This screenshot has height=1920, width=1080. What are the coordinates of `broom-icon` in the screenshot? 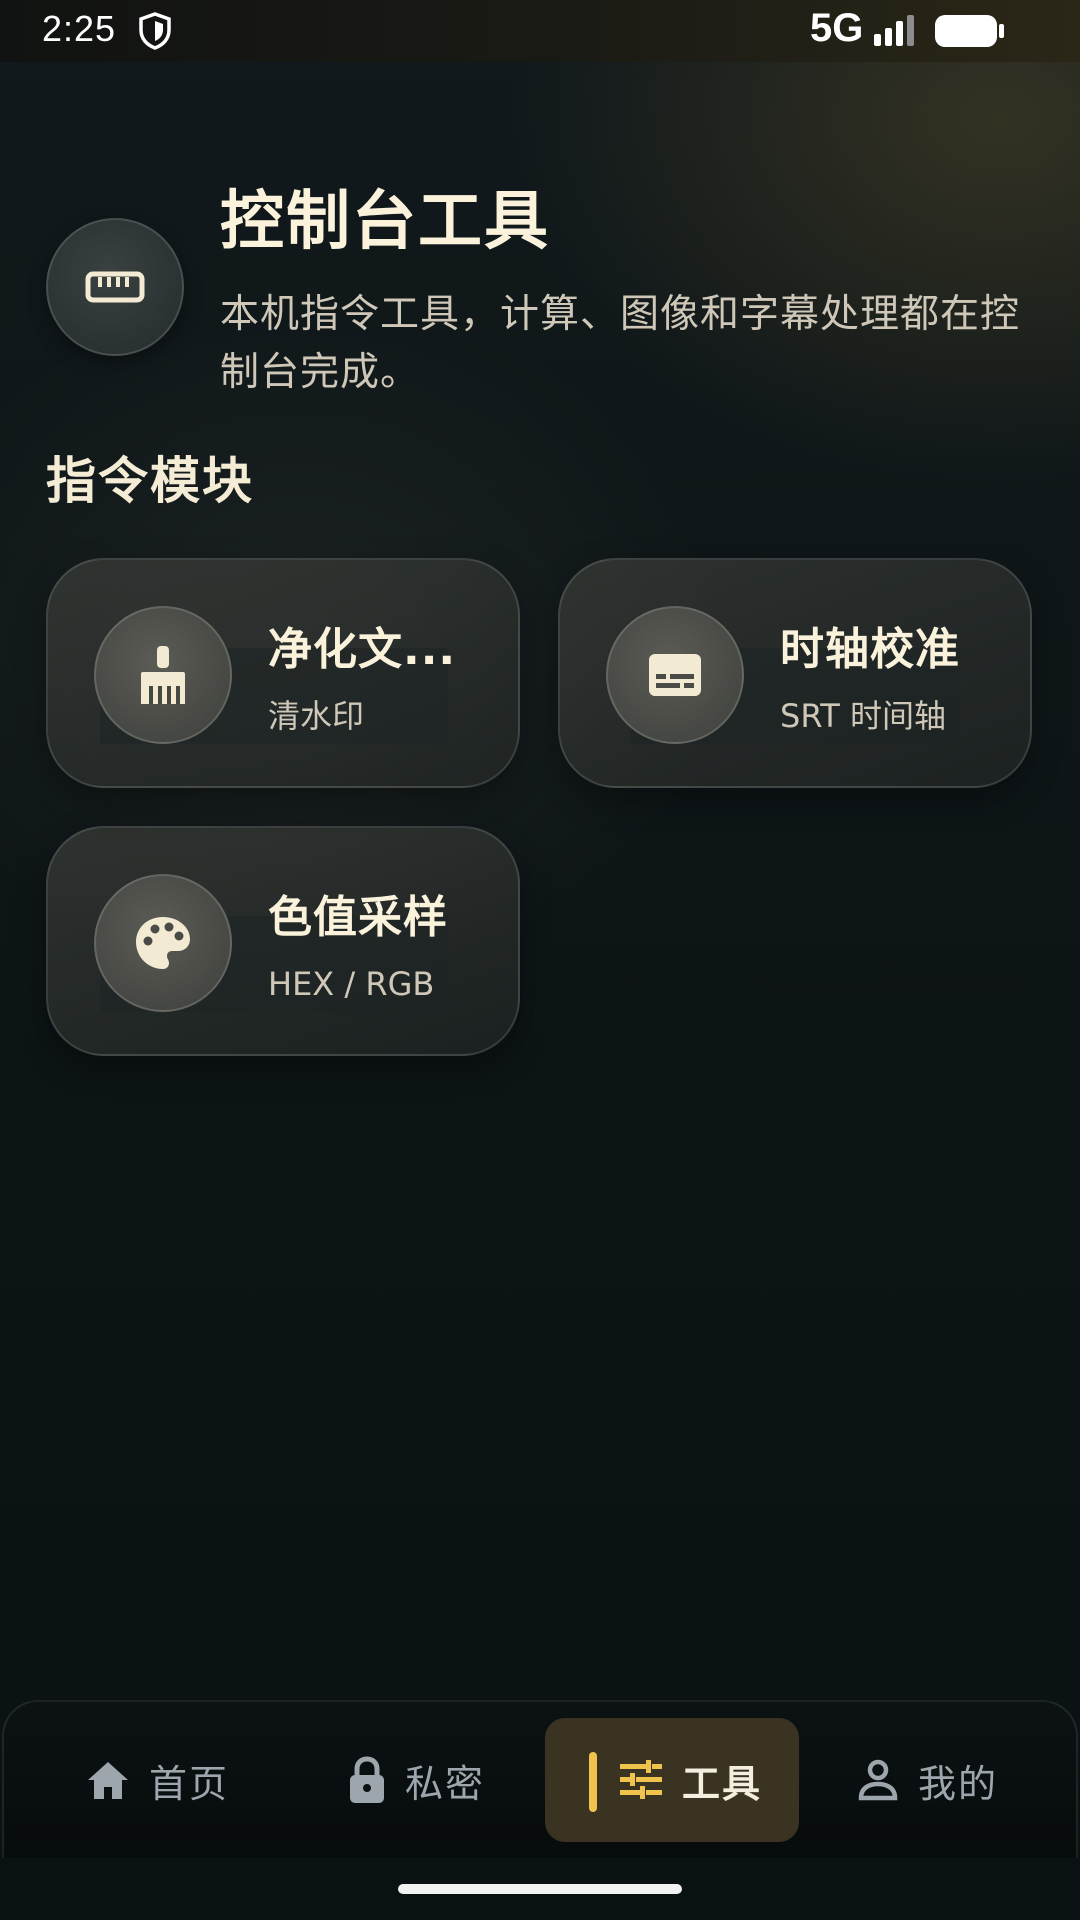 It's located at (163, 675).